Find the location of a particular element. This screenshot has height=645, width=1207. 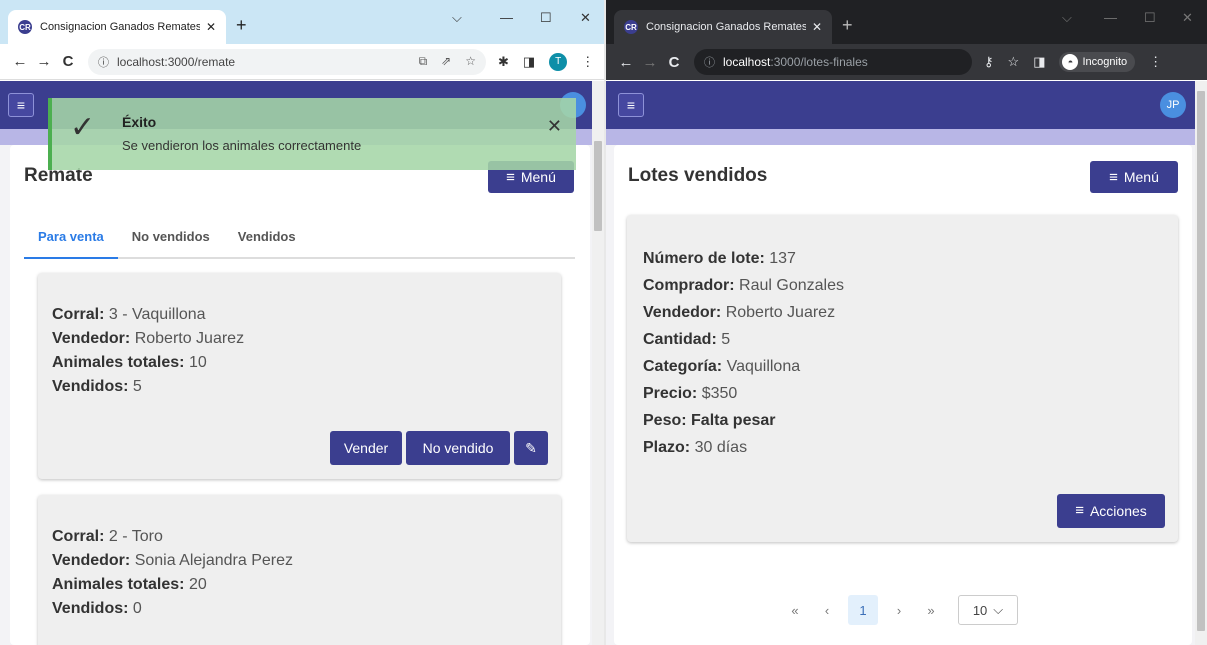

lot-vendidos: Vendidos: 0 is located at coordinates (172, 609).